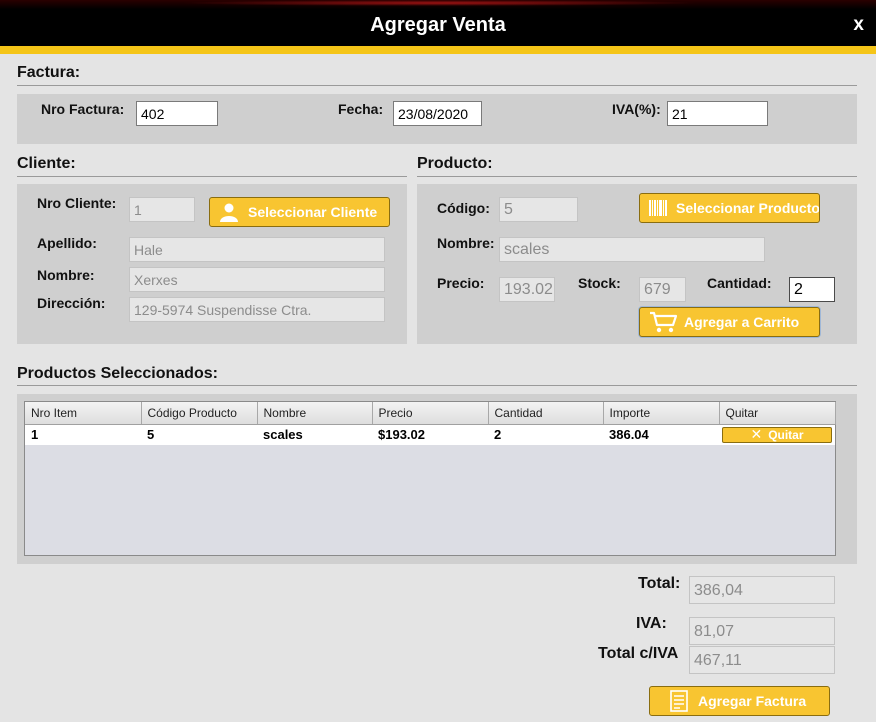 The image size is (876, 722). I want to click on column-header: Nro Item, so click(83, 413).